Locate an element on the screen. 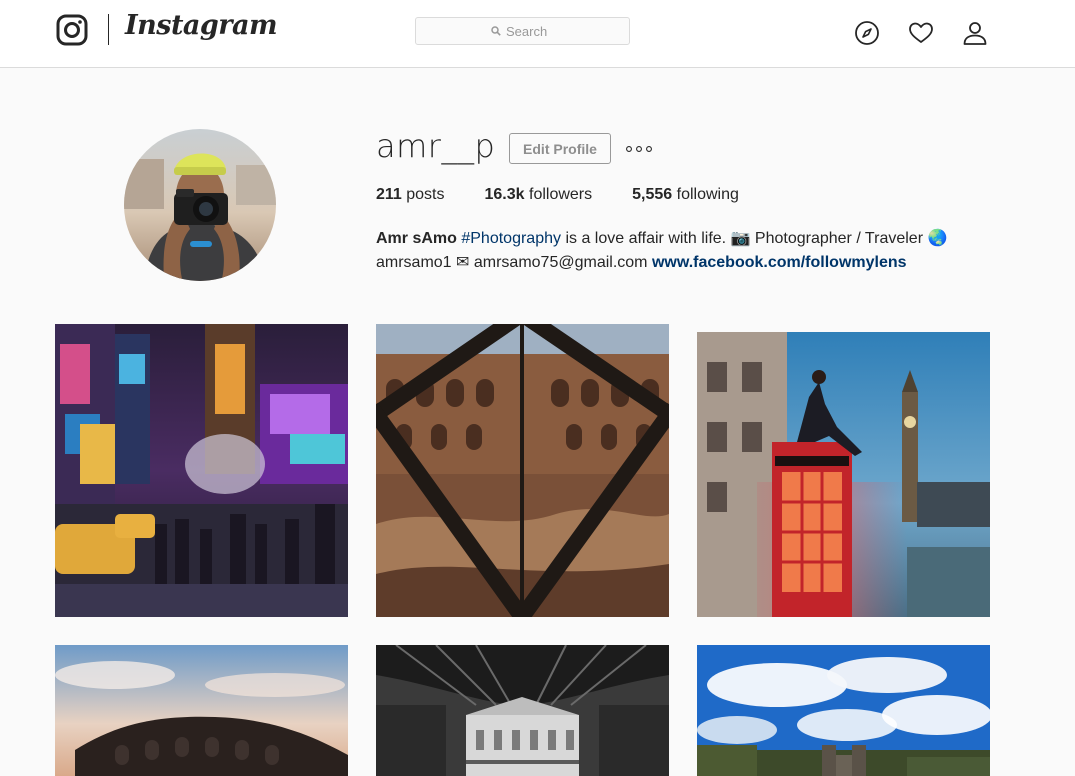 This screenshot has width=1075, height=776. instagram-logo-icon is located at coordinates (72, 30).